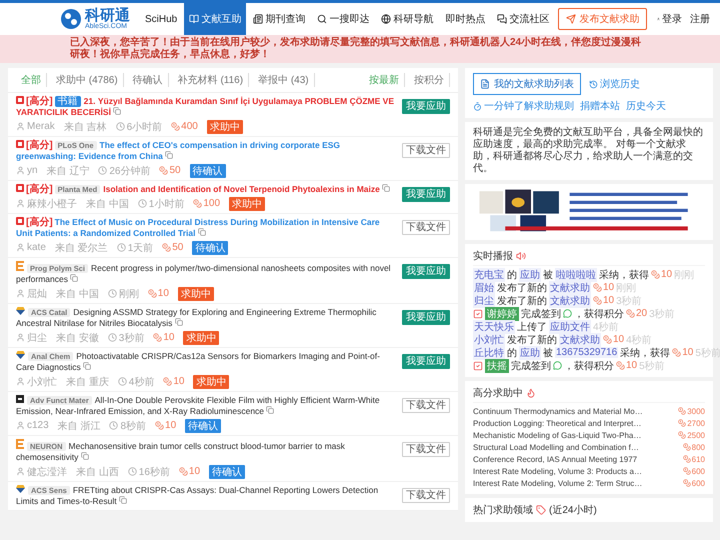 The width and height of the screenshot is (720, 540). I want to click on notice-banner: 已入深夜，您辛苦了！由于当前在线用户较少，发布求助请尽量完整的填写文献信息，科研通机器人24小时在线，伴您度过漫漫科研夜！祝你早点完成任务，早点休息，好梦！, so click(360, 49).